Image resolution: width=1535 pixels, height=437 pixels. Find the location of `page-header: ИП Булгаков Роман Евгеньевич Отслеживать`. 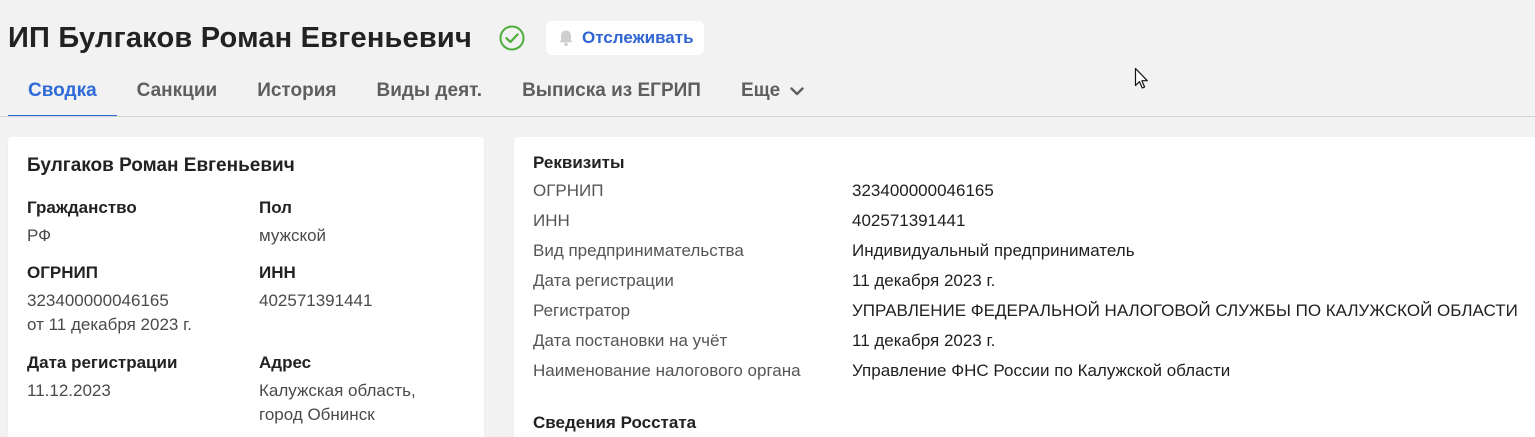

page-header: ИП Булгаков Роман Евгеньевич Отслеживать is located at coordinates (356, 38).